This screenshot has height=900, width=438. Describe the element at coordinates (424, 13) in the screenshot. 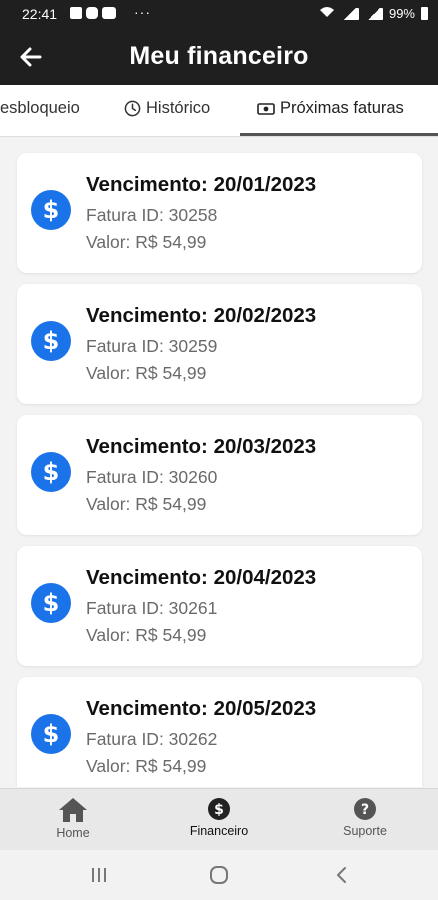

I see `battery-icon` at that location.